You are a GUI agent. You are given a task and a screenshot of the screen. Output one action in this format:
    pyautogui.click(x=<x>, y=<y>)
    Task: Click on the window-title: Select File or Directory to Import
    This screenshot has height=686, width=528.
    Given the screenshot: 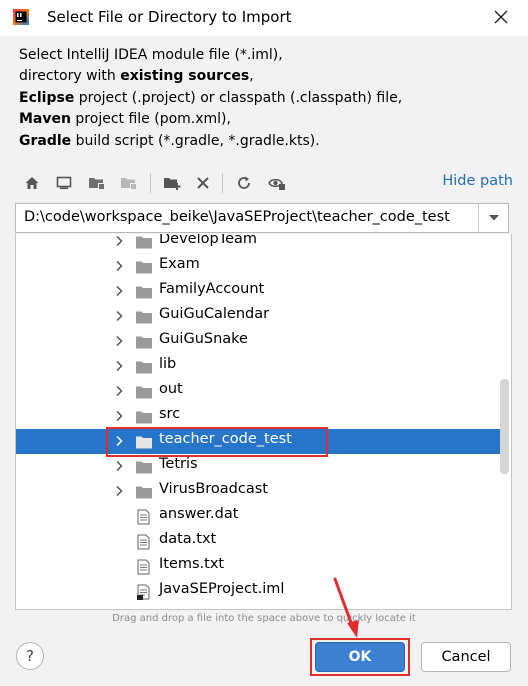 What is the action you would take?
    pyautogui.click(x=169, y=17)
    